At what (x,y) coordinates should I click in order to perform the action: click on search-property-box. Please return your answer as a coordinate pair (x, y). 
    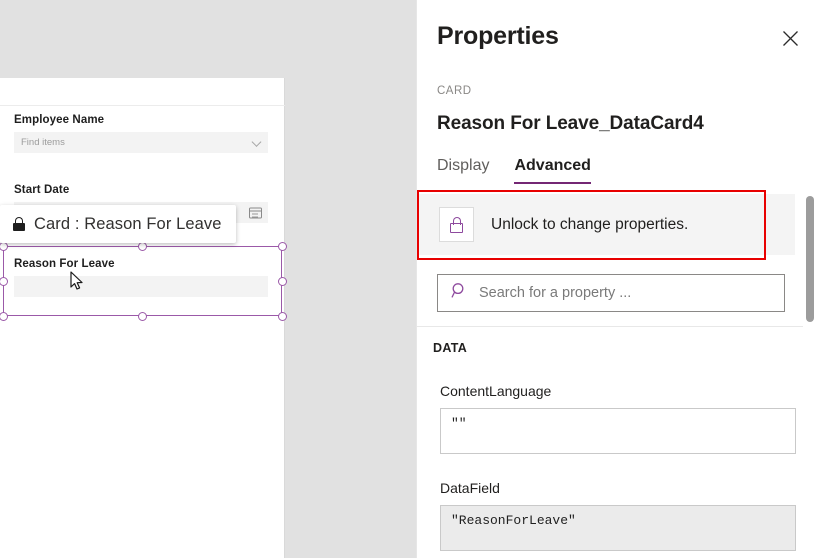
    Looking at the image, I should click on (611, 293).